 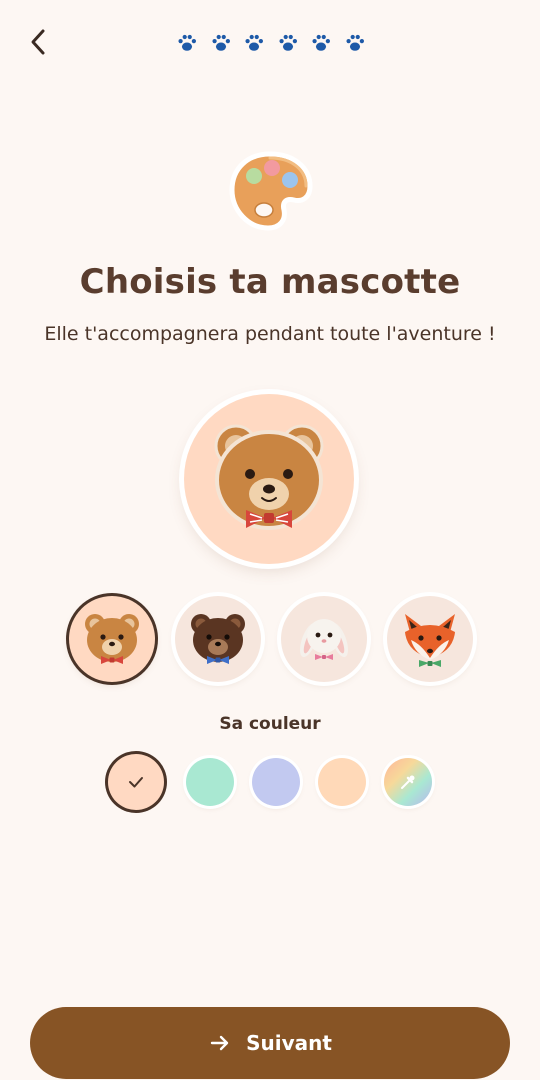 I want to click on mascot-option-bear-light, so click(x=112, y=639).